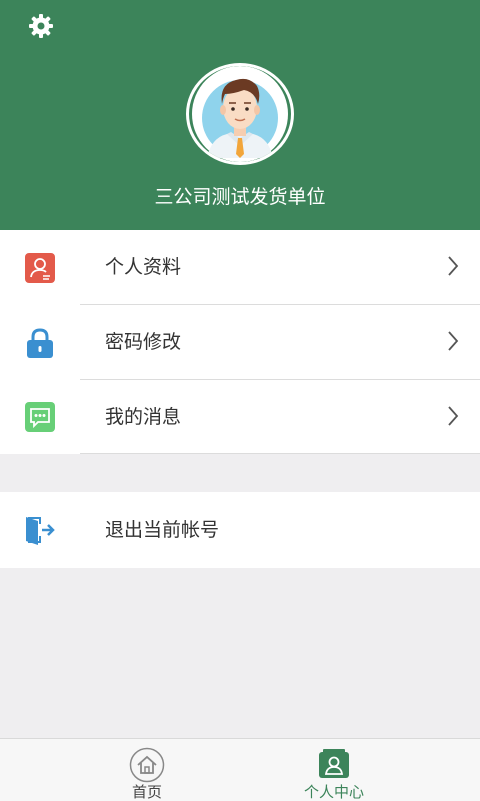  I want to click on user-avatar-illustration, so click(240, 114).